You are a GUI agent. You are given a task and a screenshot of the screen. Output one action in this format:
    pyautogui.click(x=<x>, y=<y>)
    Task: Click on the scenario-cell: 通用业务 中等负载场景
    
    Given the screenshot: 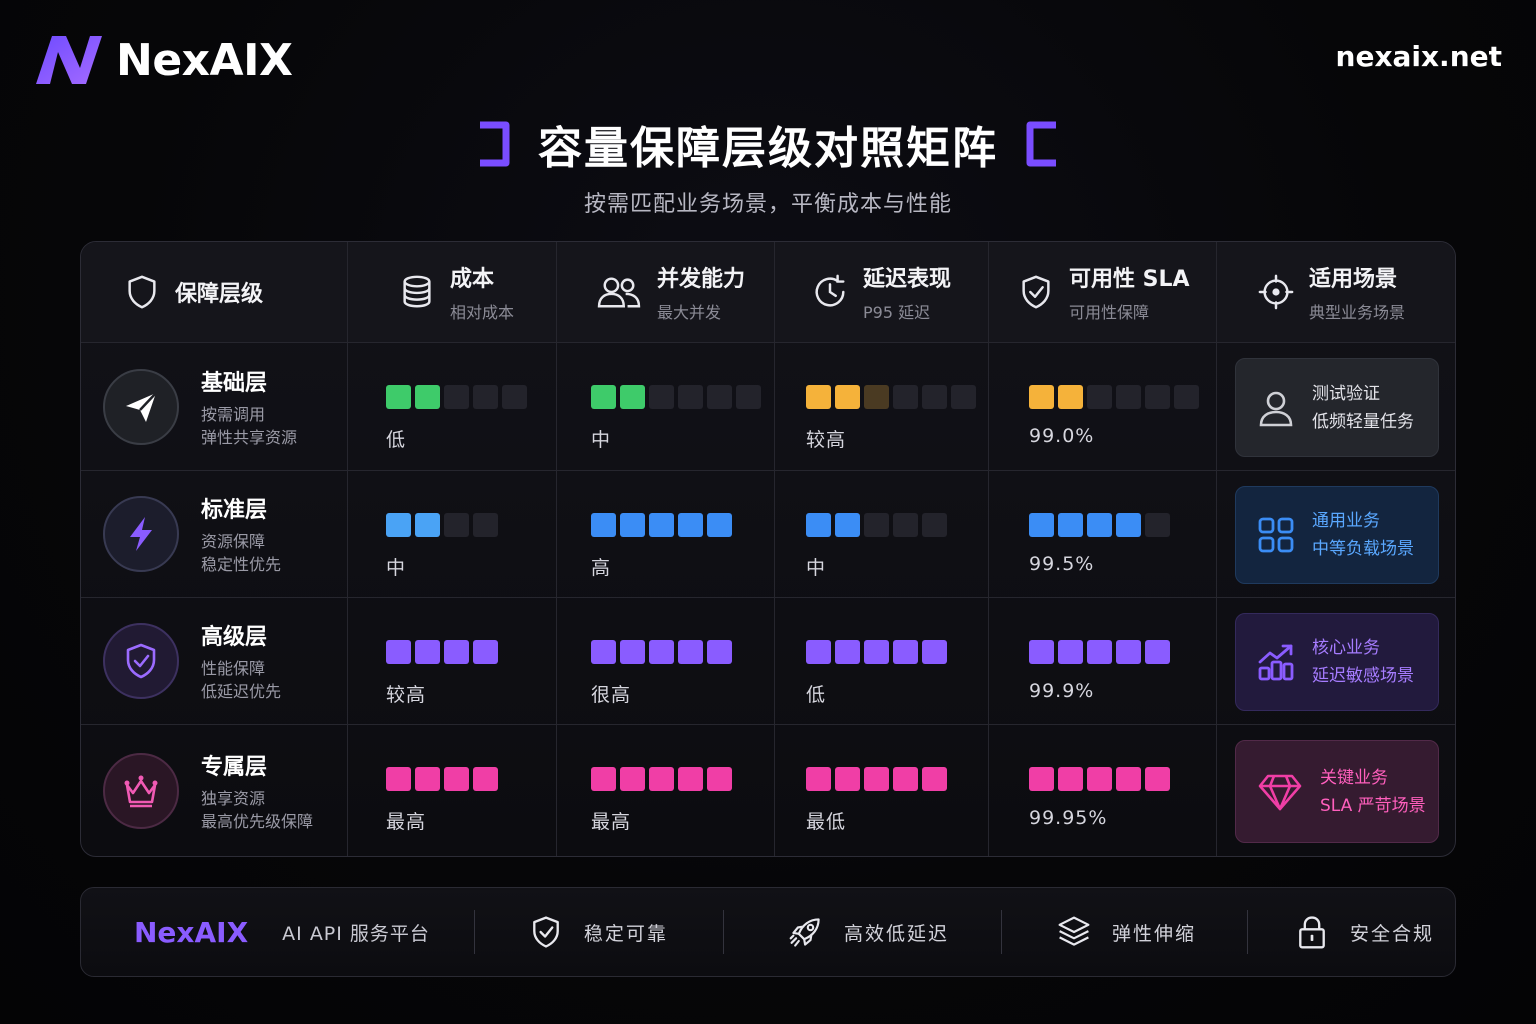 What is the action you would take?
    pyautogui.click(x=1336, y=534)
    